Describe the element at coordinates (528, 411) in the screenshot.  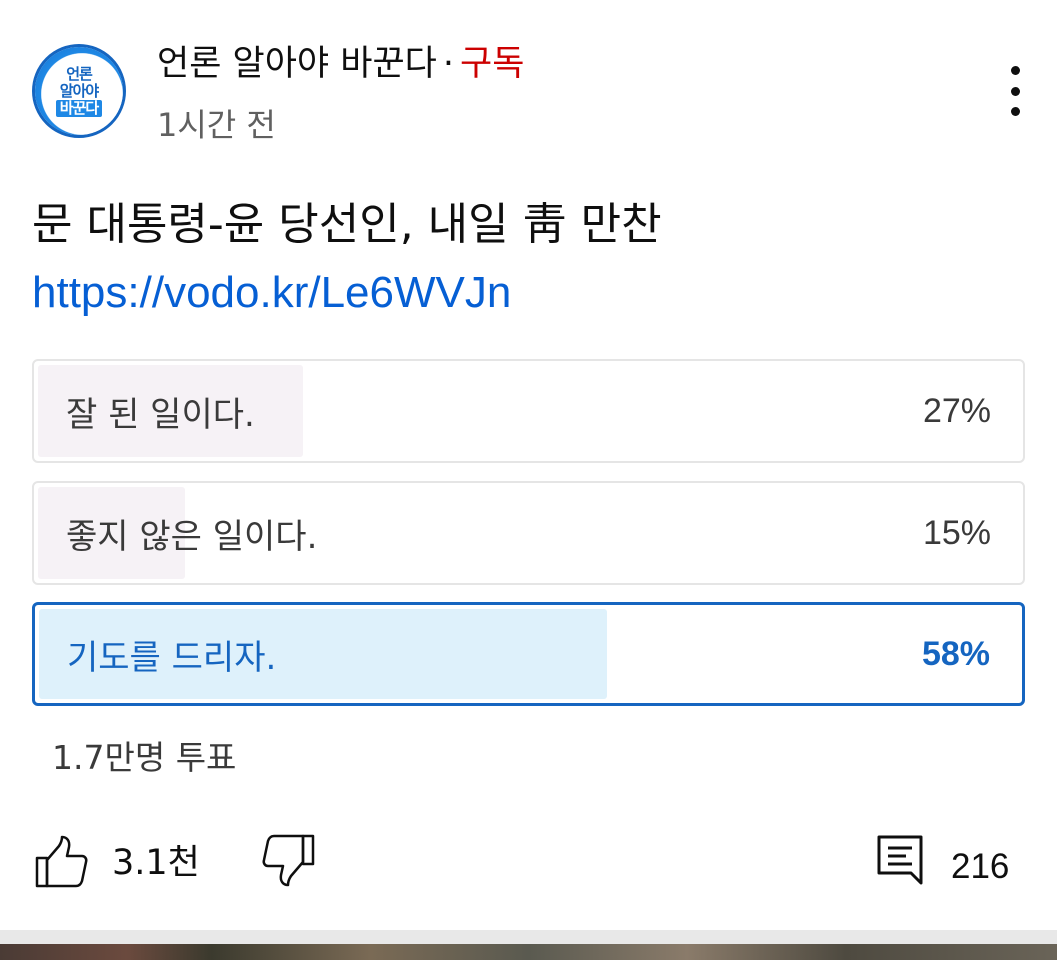
I see `poll-option-1: 잘 된 일이다. 27%` at that location.